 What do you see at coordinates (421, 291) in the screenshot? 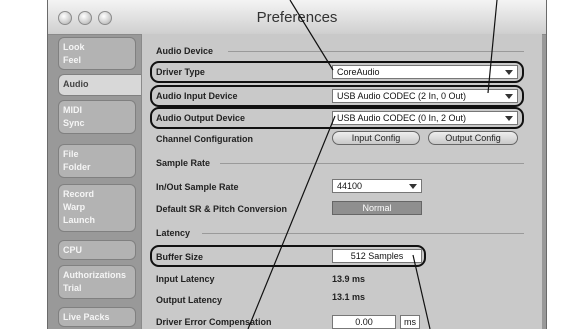
I see `callout-line-buffer-size` at bounding box center [421, 291].